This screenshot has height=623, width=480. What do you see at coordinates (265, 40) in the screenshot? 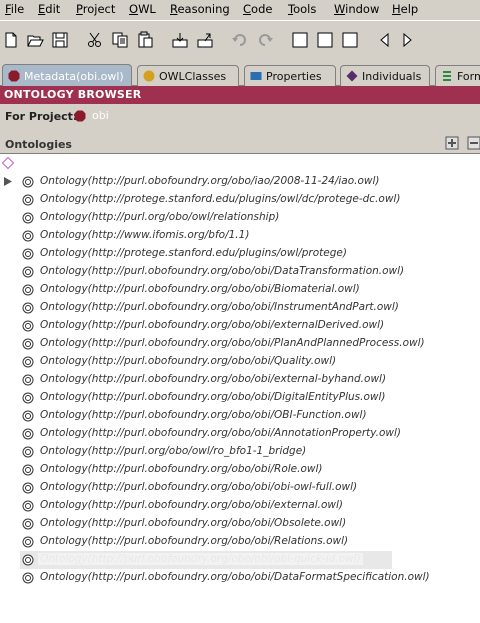
I see `redo-icon` at bounding box center [265, 40].